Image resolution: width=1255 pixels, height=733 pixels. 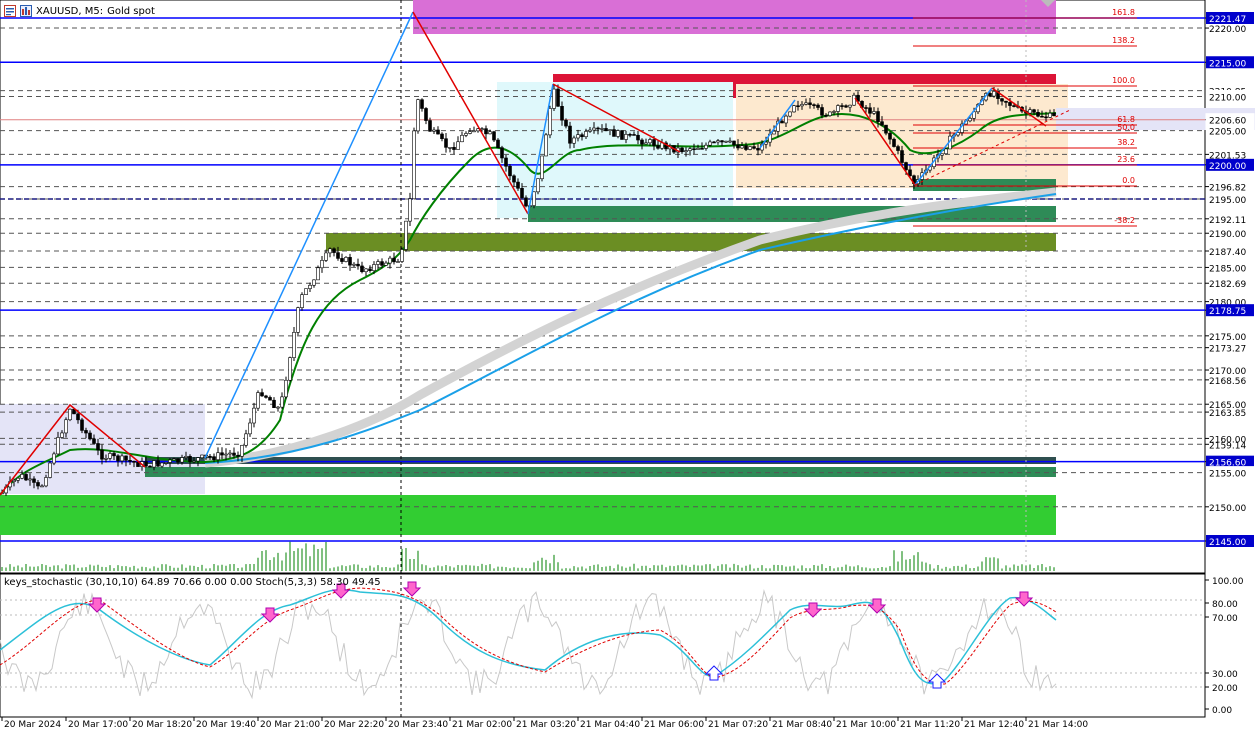 I want to click on time-label: 21 Mar 07:20, so click(x=736, y=723).